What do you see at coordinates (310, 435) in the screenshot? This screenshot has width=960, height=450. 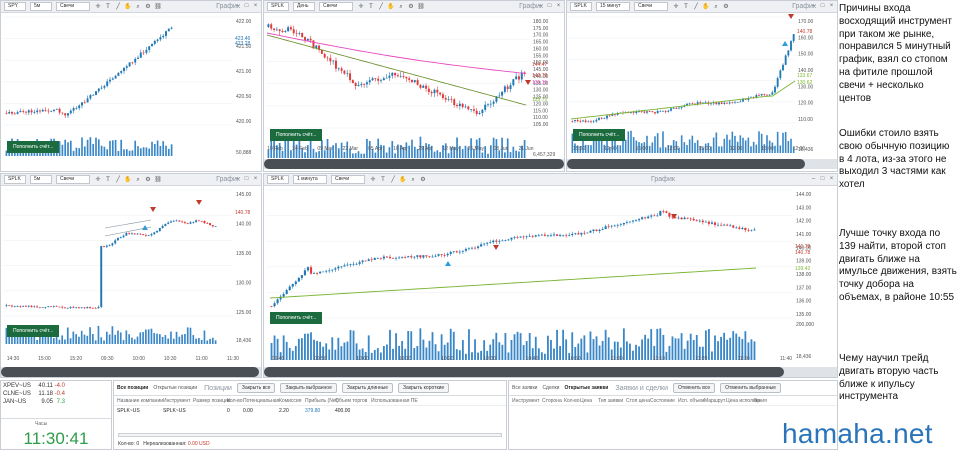 I see `positions-hscroll` at bounding box center [310, 435].